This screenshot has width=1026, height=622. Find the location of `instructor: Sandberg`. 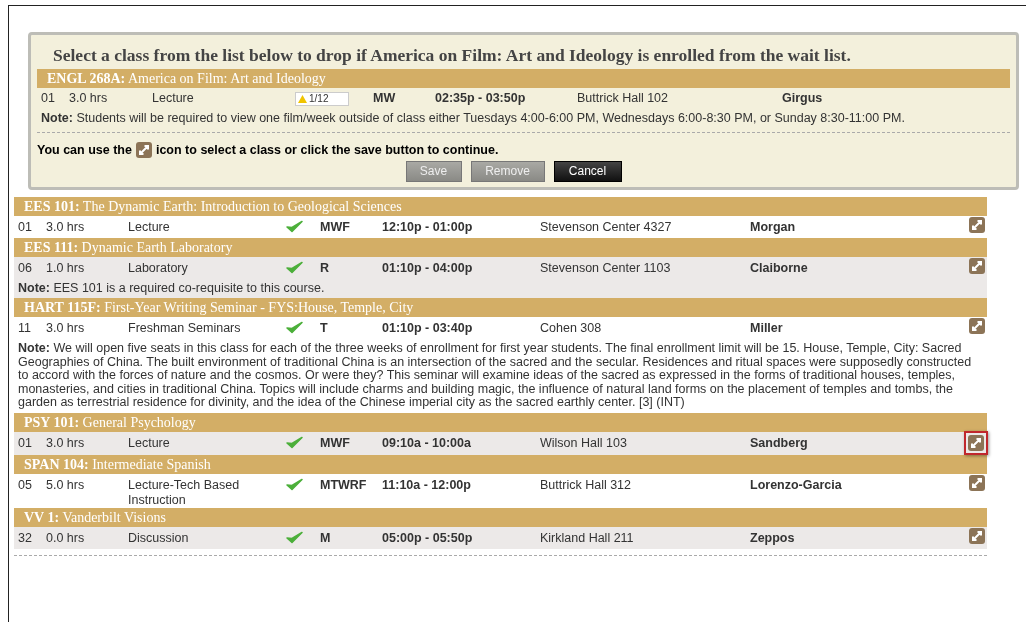

instructor: Sandberg is located at coordinates (779, 443).